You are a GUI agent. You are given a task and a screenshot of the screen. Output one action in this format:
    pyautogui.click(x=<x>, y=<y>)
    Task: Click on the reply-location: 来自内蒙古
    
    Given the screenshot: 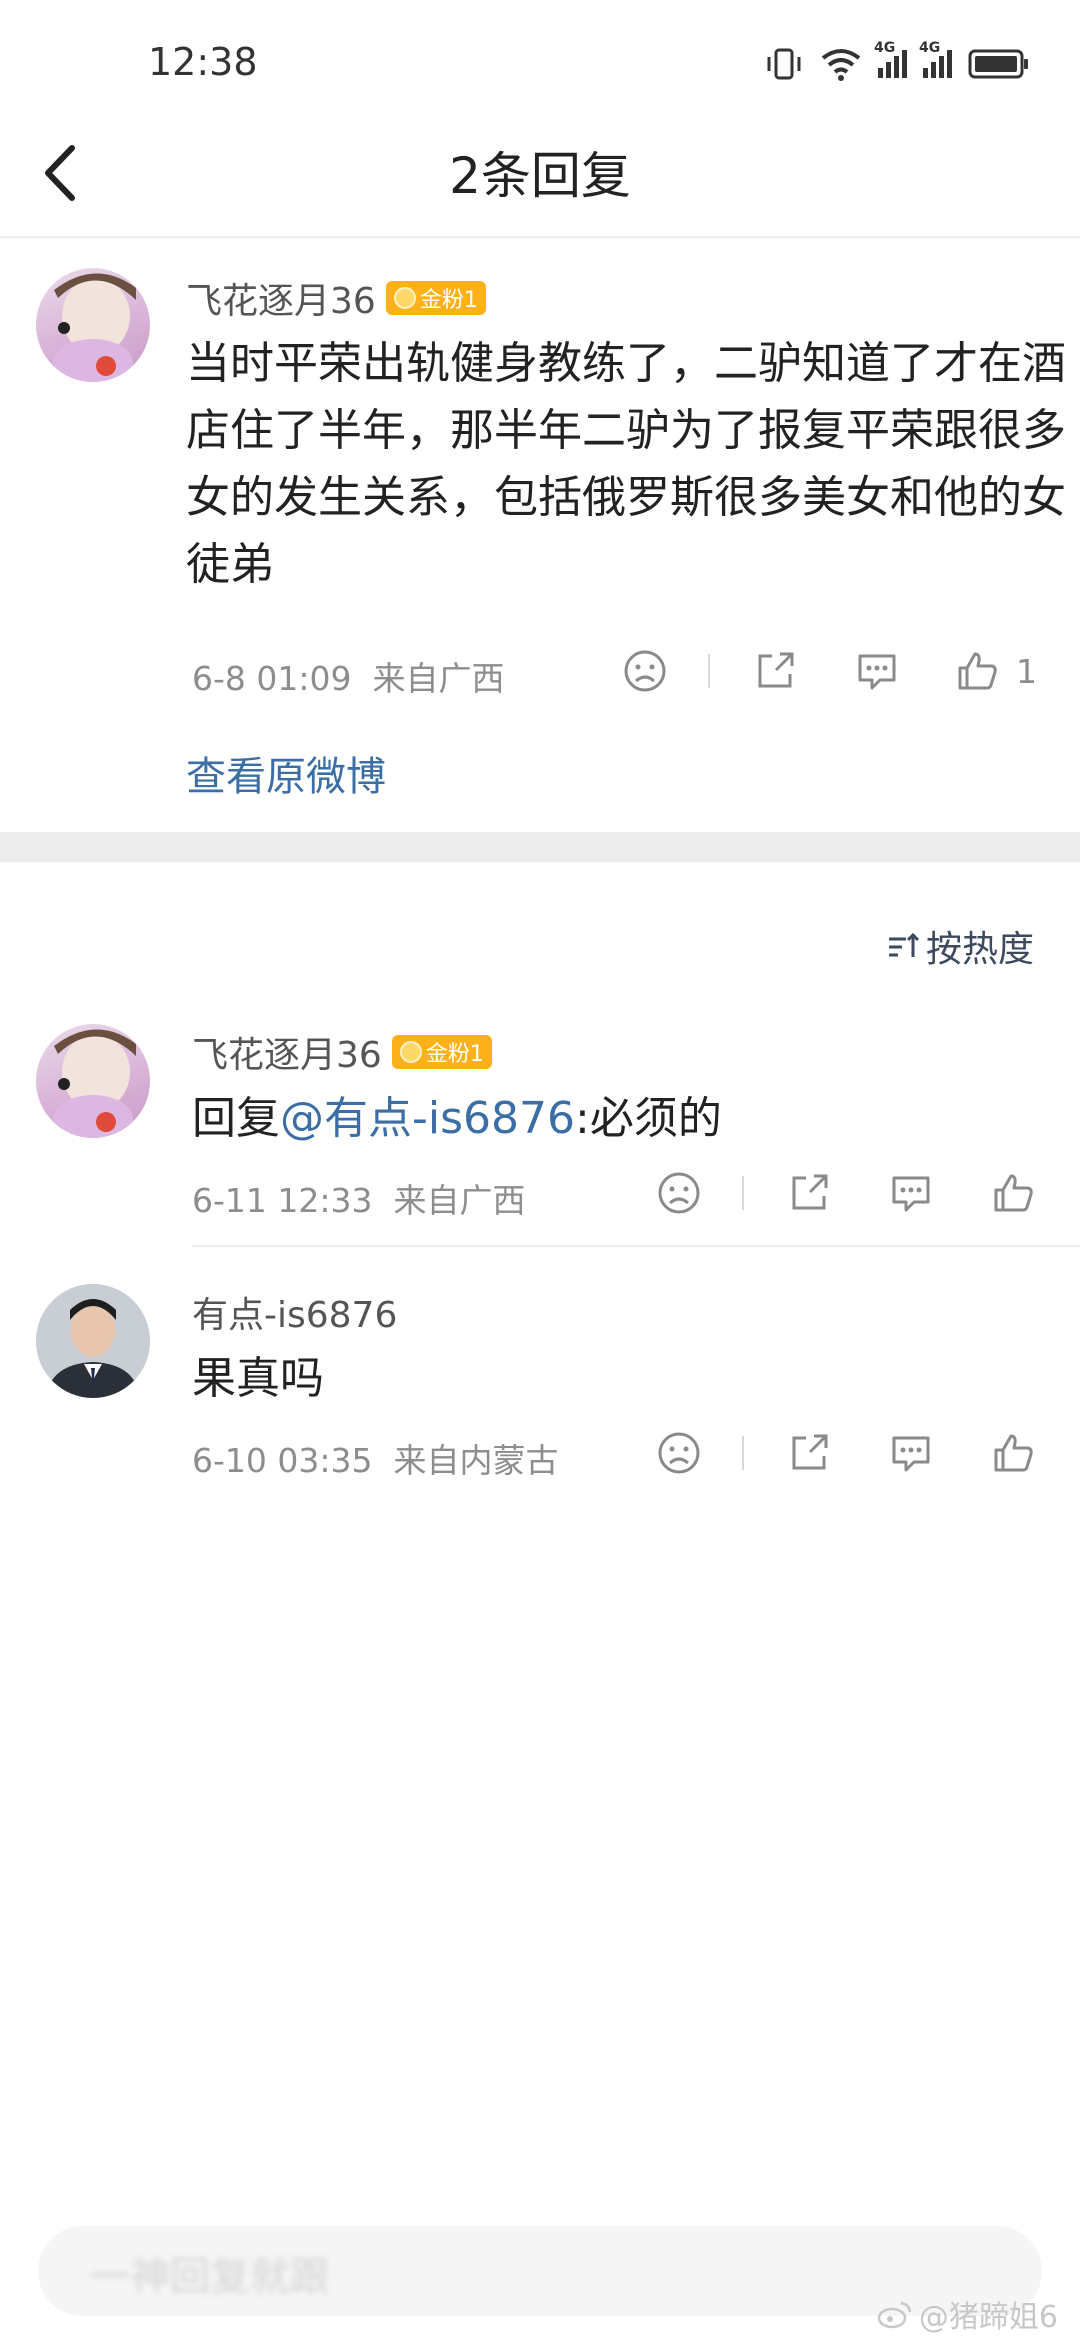 What is the action you would take?
    pyautogui.click(x=476, y=1460)
    